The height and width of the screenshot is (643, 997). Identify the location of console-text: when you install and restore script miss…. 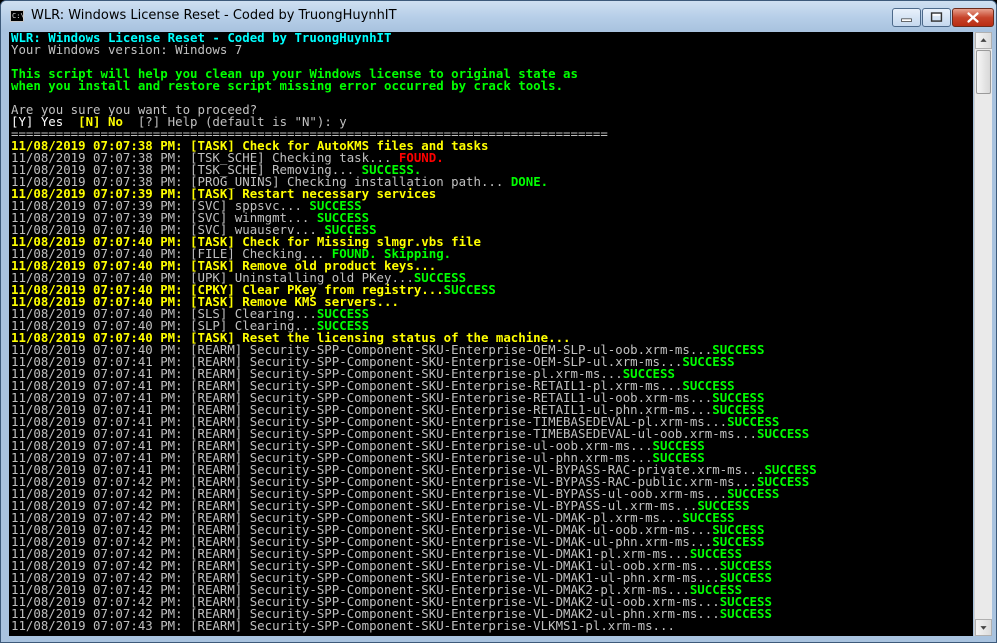
(287, 85).